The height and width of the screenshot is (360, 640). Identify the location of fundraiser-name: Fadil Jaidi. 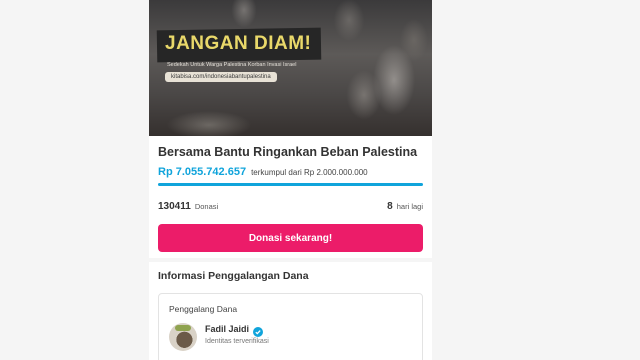
(227, 329).